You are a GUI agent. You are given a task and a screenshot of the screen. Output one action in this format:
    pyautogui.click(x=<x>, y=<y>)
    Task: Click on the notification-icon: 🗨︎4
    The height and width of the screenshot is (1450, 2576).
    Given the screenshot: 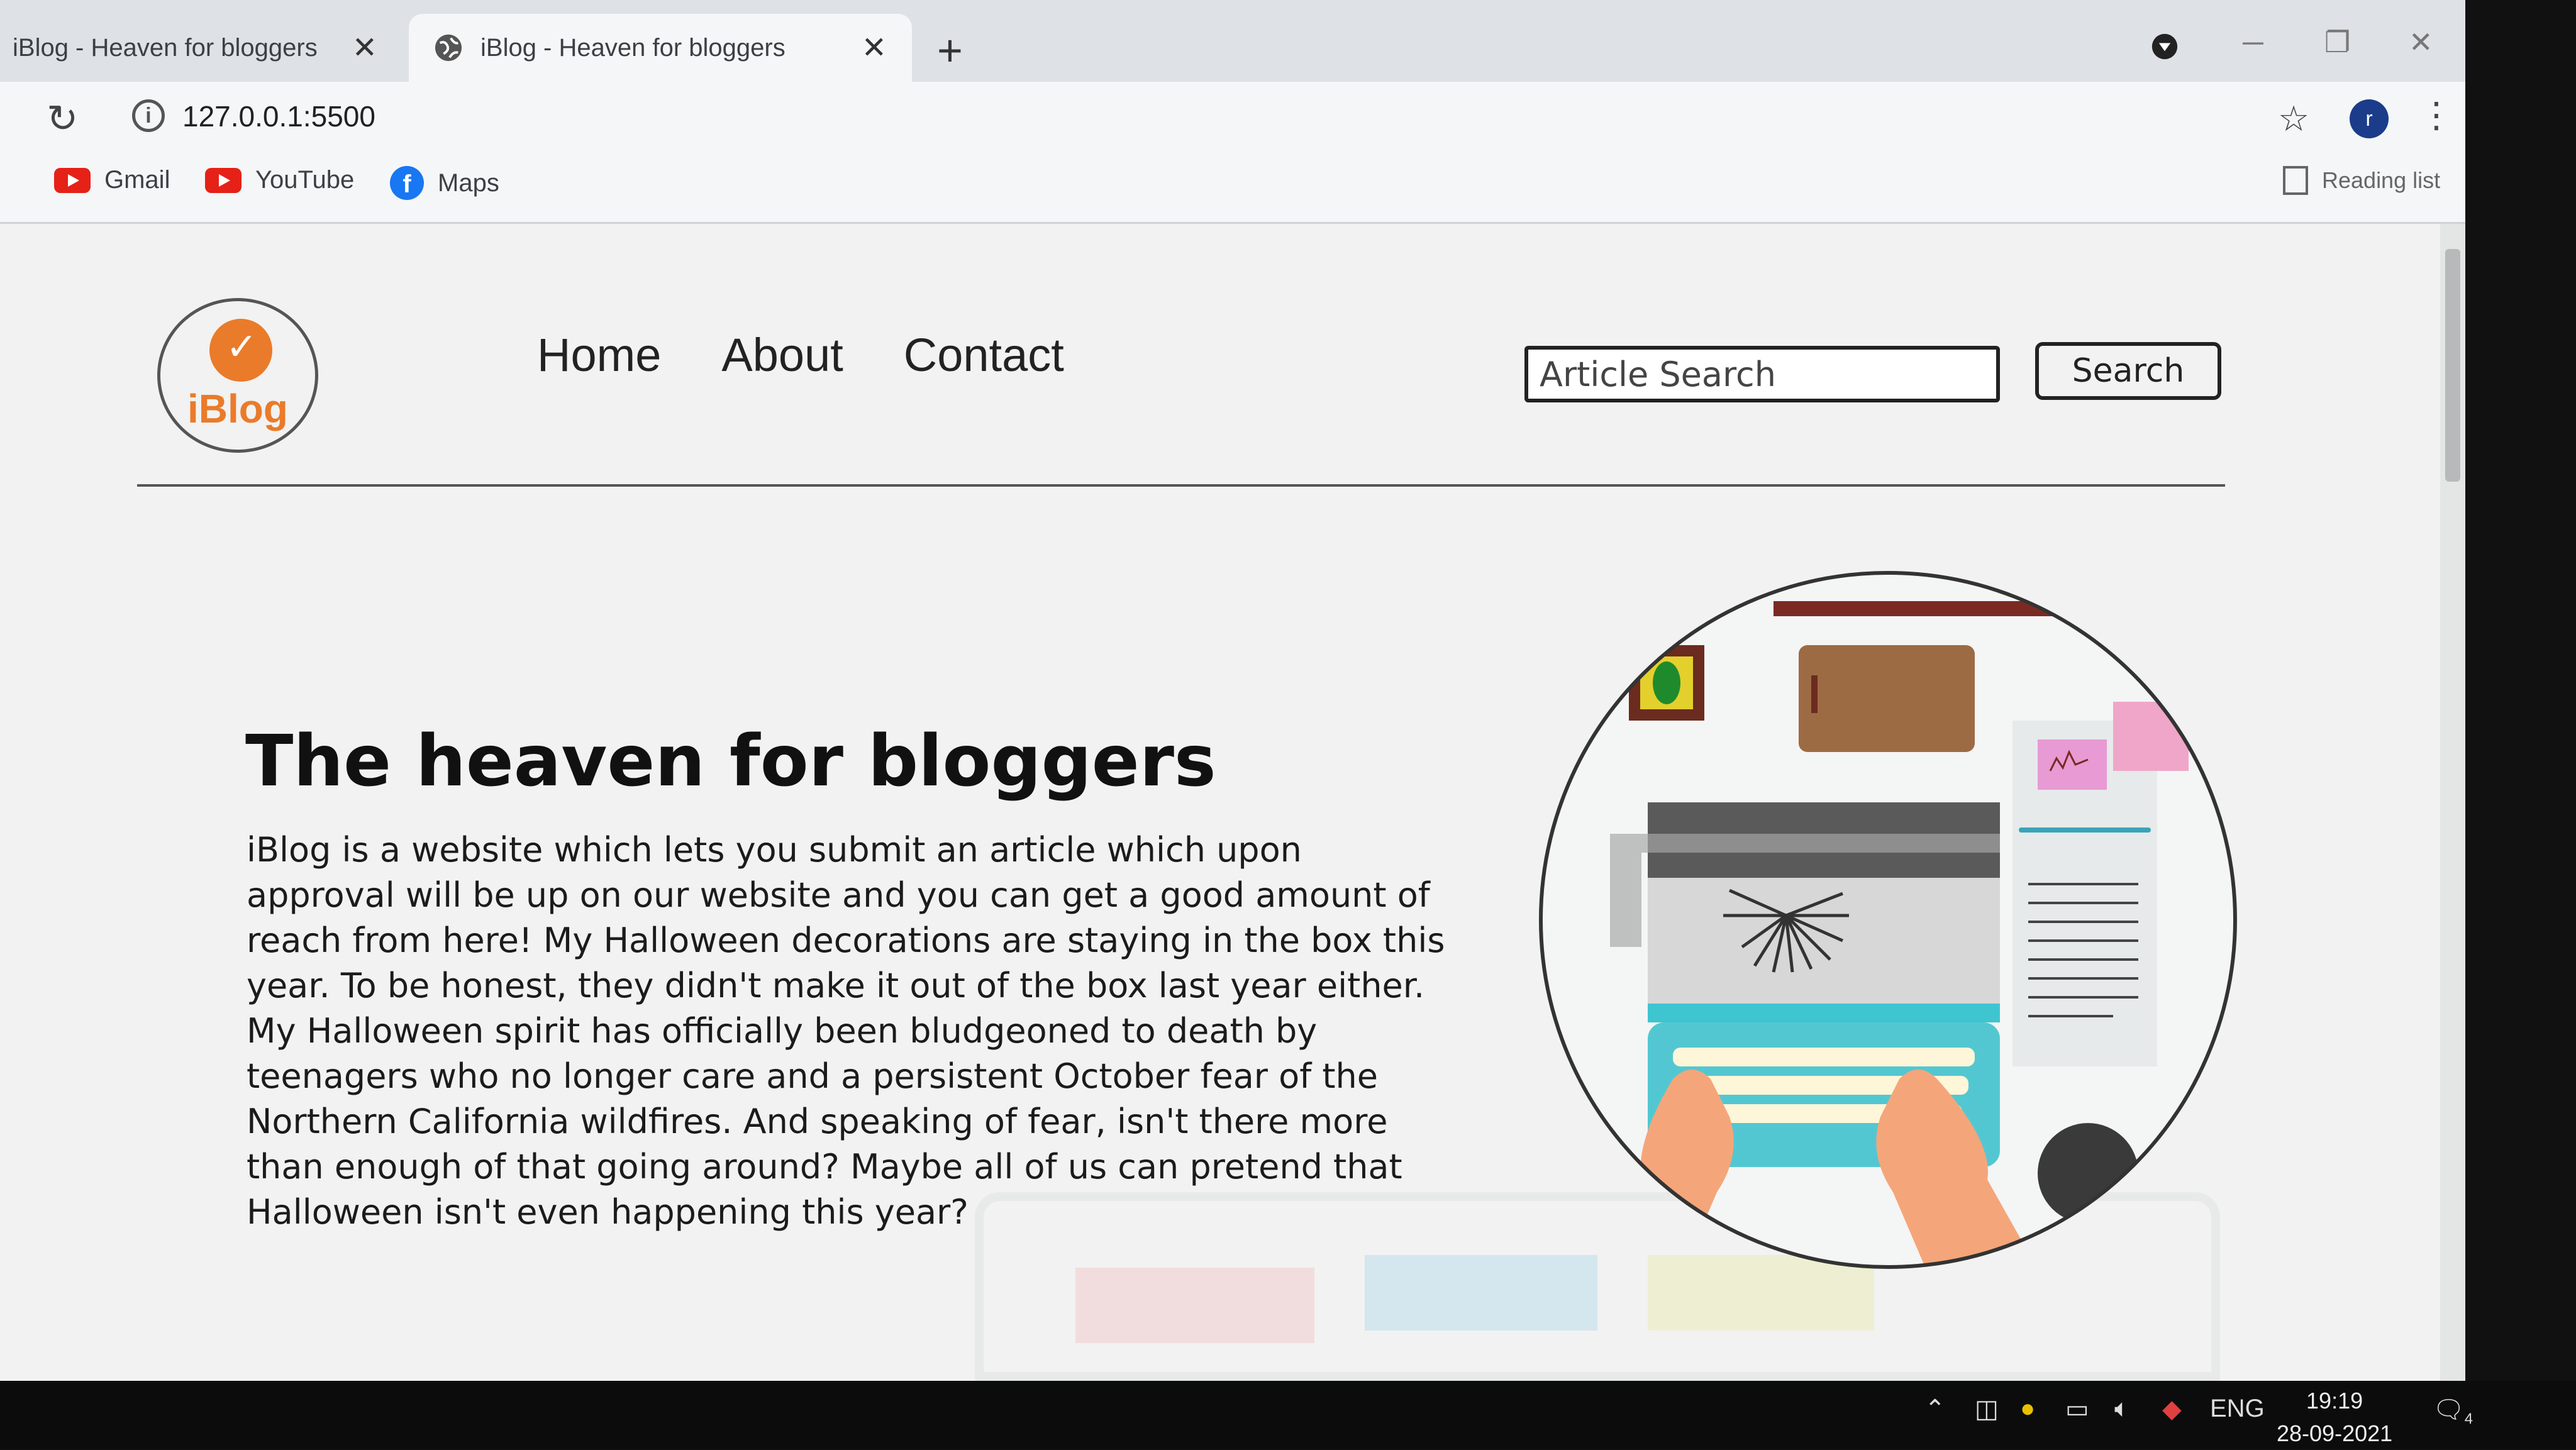 What is the action you would take?
    pyautogui.click(x=2453, y=1411)
    